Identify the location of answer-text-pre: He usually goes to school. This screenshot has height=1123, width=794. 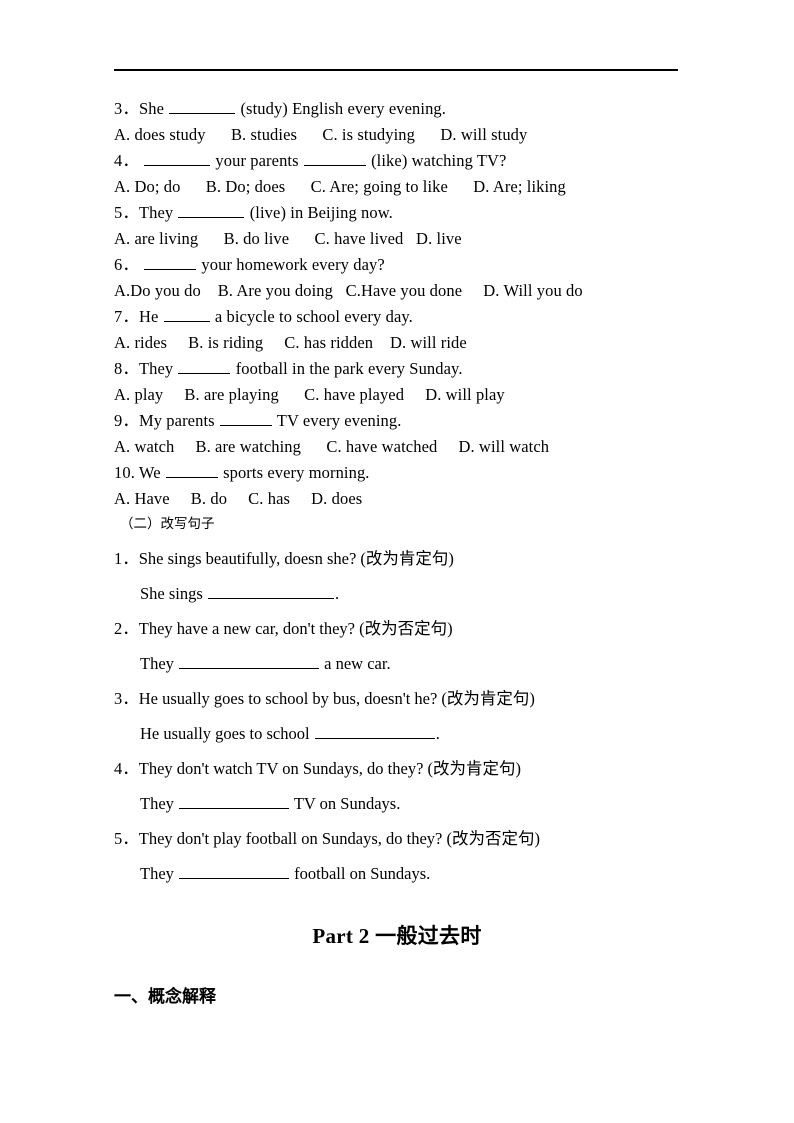
(227, 733).